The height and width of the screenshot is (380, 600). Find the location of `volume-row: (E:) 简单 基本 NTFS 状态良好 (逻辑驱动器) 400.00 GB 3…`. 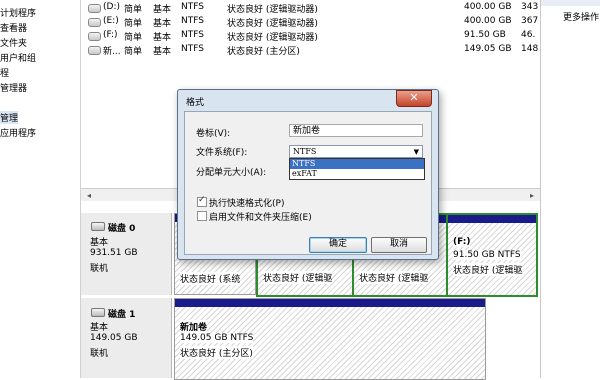

volume-row: (E:) 简单 基本 NTFS 状态良好 (逻辑驱动器) 400.00 GB 3… is located at coordinates (310, 22).